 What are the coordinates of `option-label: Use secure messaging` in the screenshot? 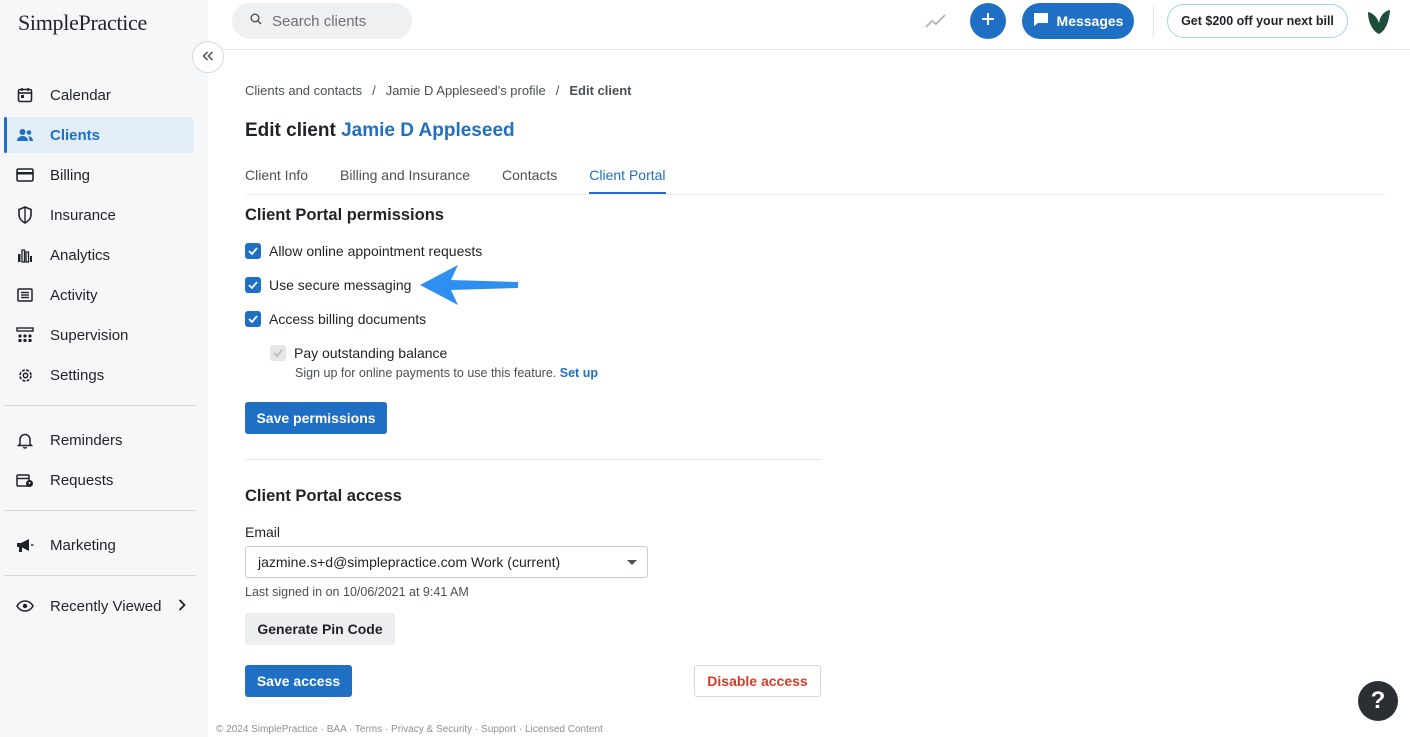 It's located at (340, 285).